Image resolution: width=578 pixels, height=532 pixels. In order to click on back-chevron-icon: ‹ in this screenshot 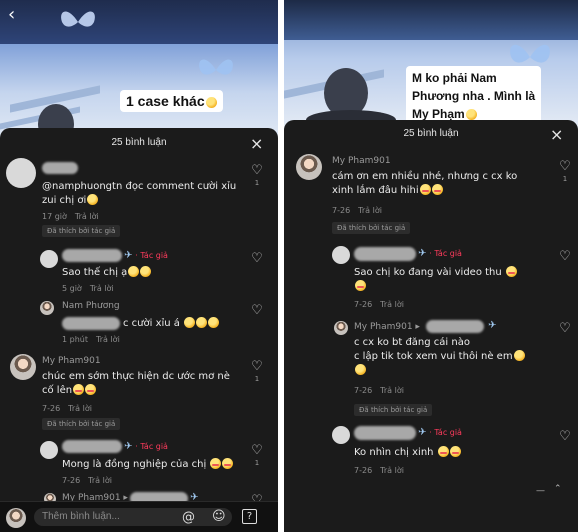, I will do `click(11, 15)`.